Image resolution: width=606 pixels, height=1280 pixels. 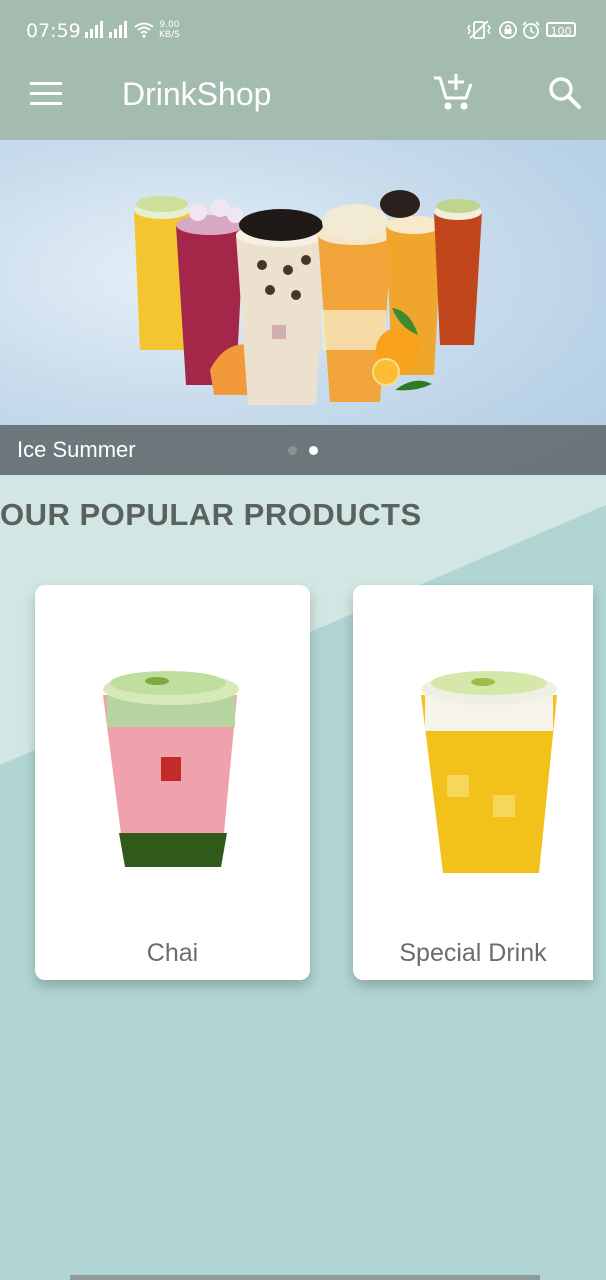 What do you see at coordinates (144, 30) in the screenshot?
I see `wifi-icon` at bounding box center [144, 30].